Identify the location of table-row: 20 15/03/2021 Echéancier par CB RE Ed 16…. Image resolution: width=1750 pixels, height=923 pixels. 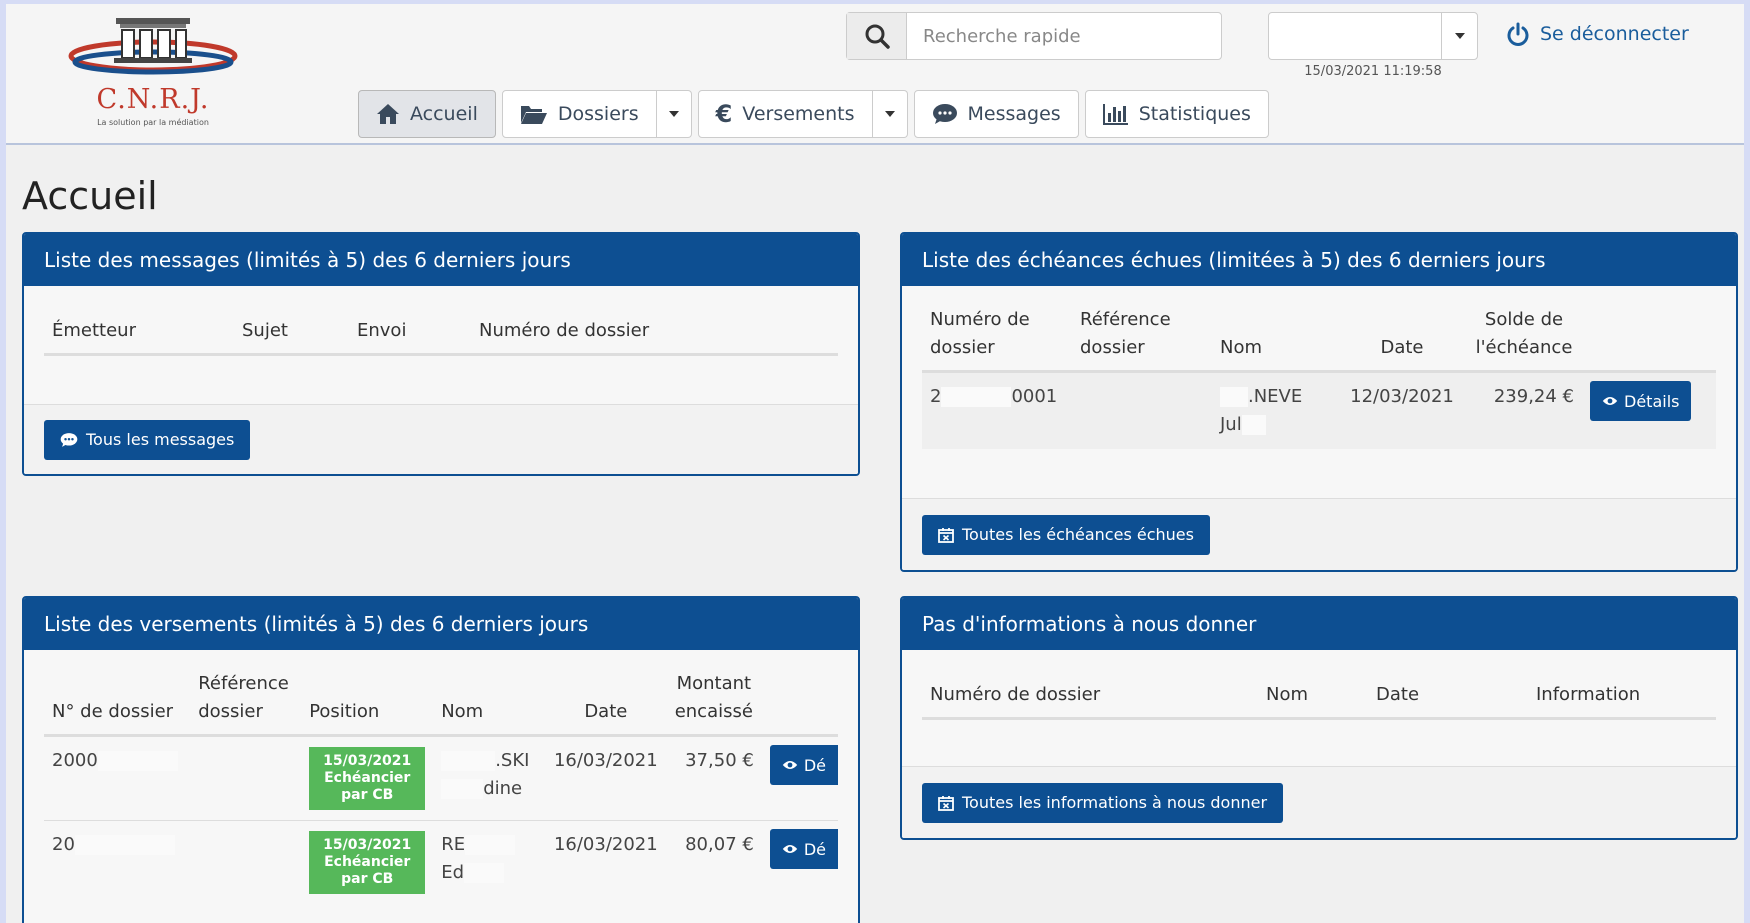
(441, 863).